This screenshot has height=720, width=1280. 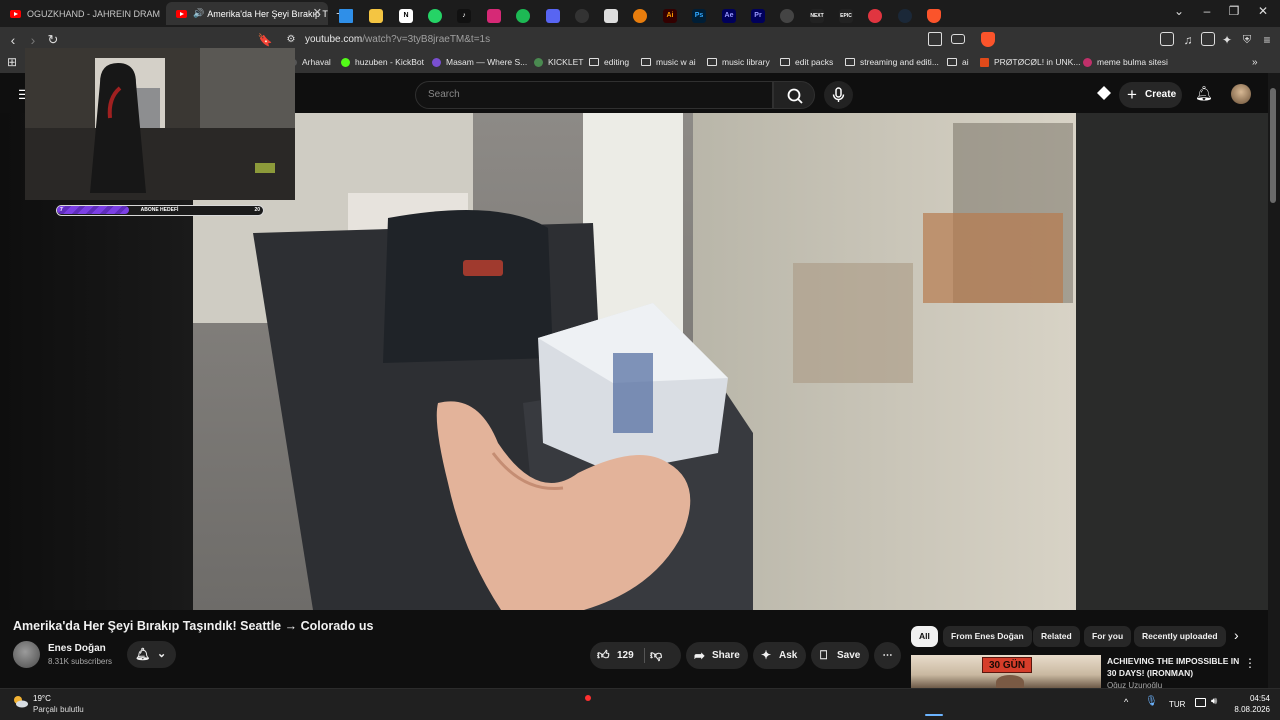 I want to click on bookmark-folder: music library, so click(x=738, y=62).